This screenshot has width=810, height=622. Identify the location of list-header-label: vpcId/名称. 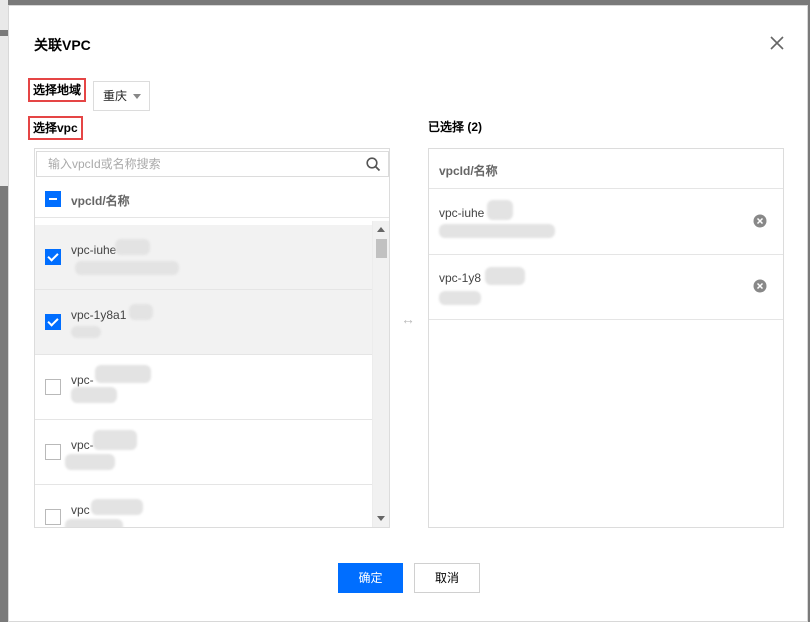
(100, 201).